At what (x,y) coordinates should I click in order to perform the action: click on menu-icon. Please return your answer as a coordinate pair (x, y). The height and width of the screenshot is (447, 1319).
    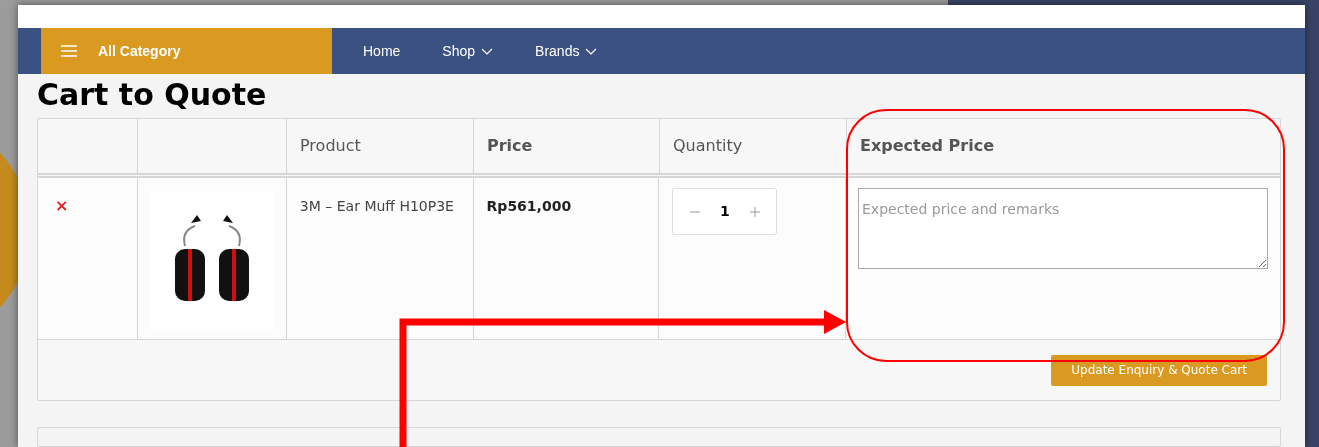
    Looking at the image, I should click on (69, 51).